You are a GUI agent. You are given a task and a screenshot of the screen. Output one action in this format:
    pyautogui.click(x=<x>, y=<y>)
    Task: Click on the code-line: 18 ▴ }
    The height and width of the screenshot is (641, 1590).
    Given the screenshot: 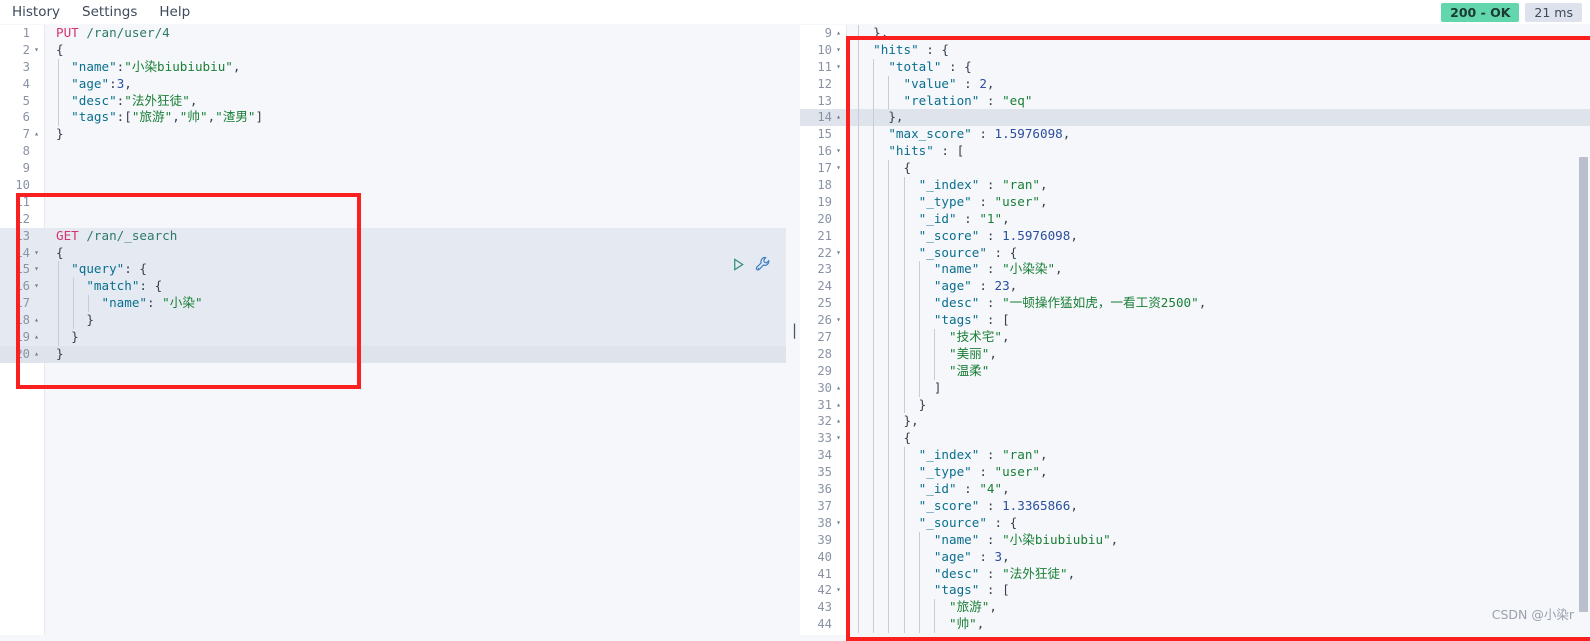 What is the action you would take?
    pyautogui.click(x=393, y=321)
    